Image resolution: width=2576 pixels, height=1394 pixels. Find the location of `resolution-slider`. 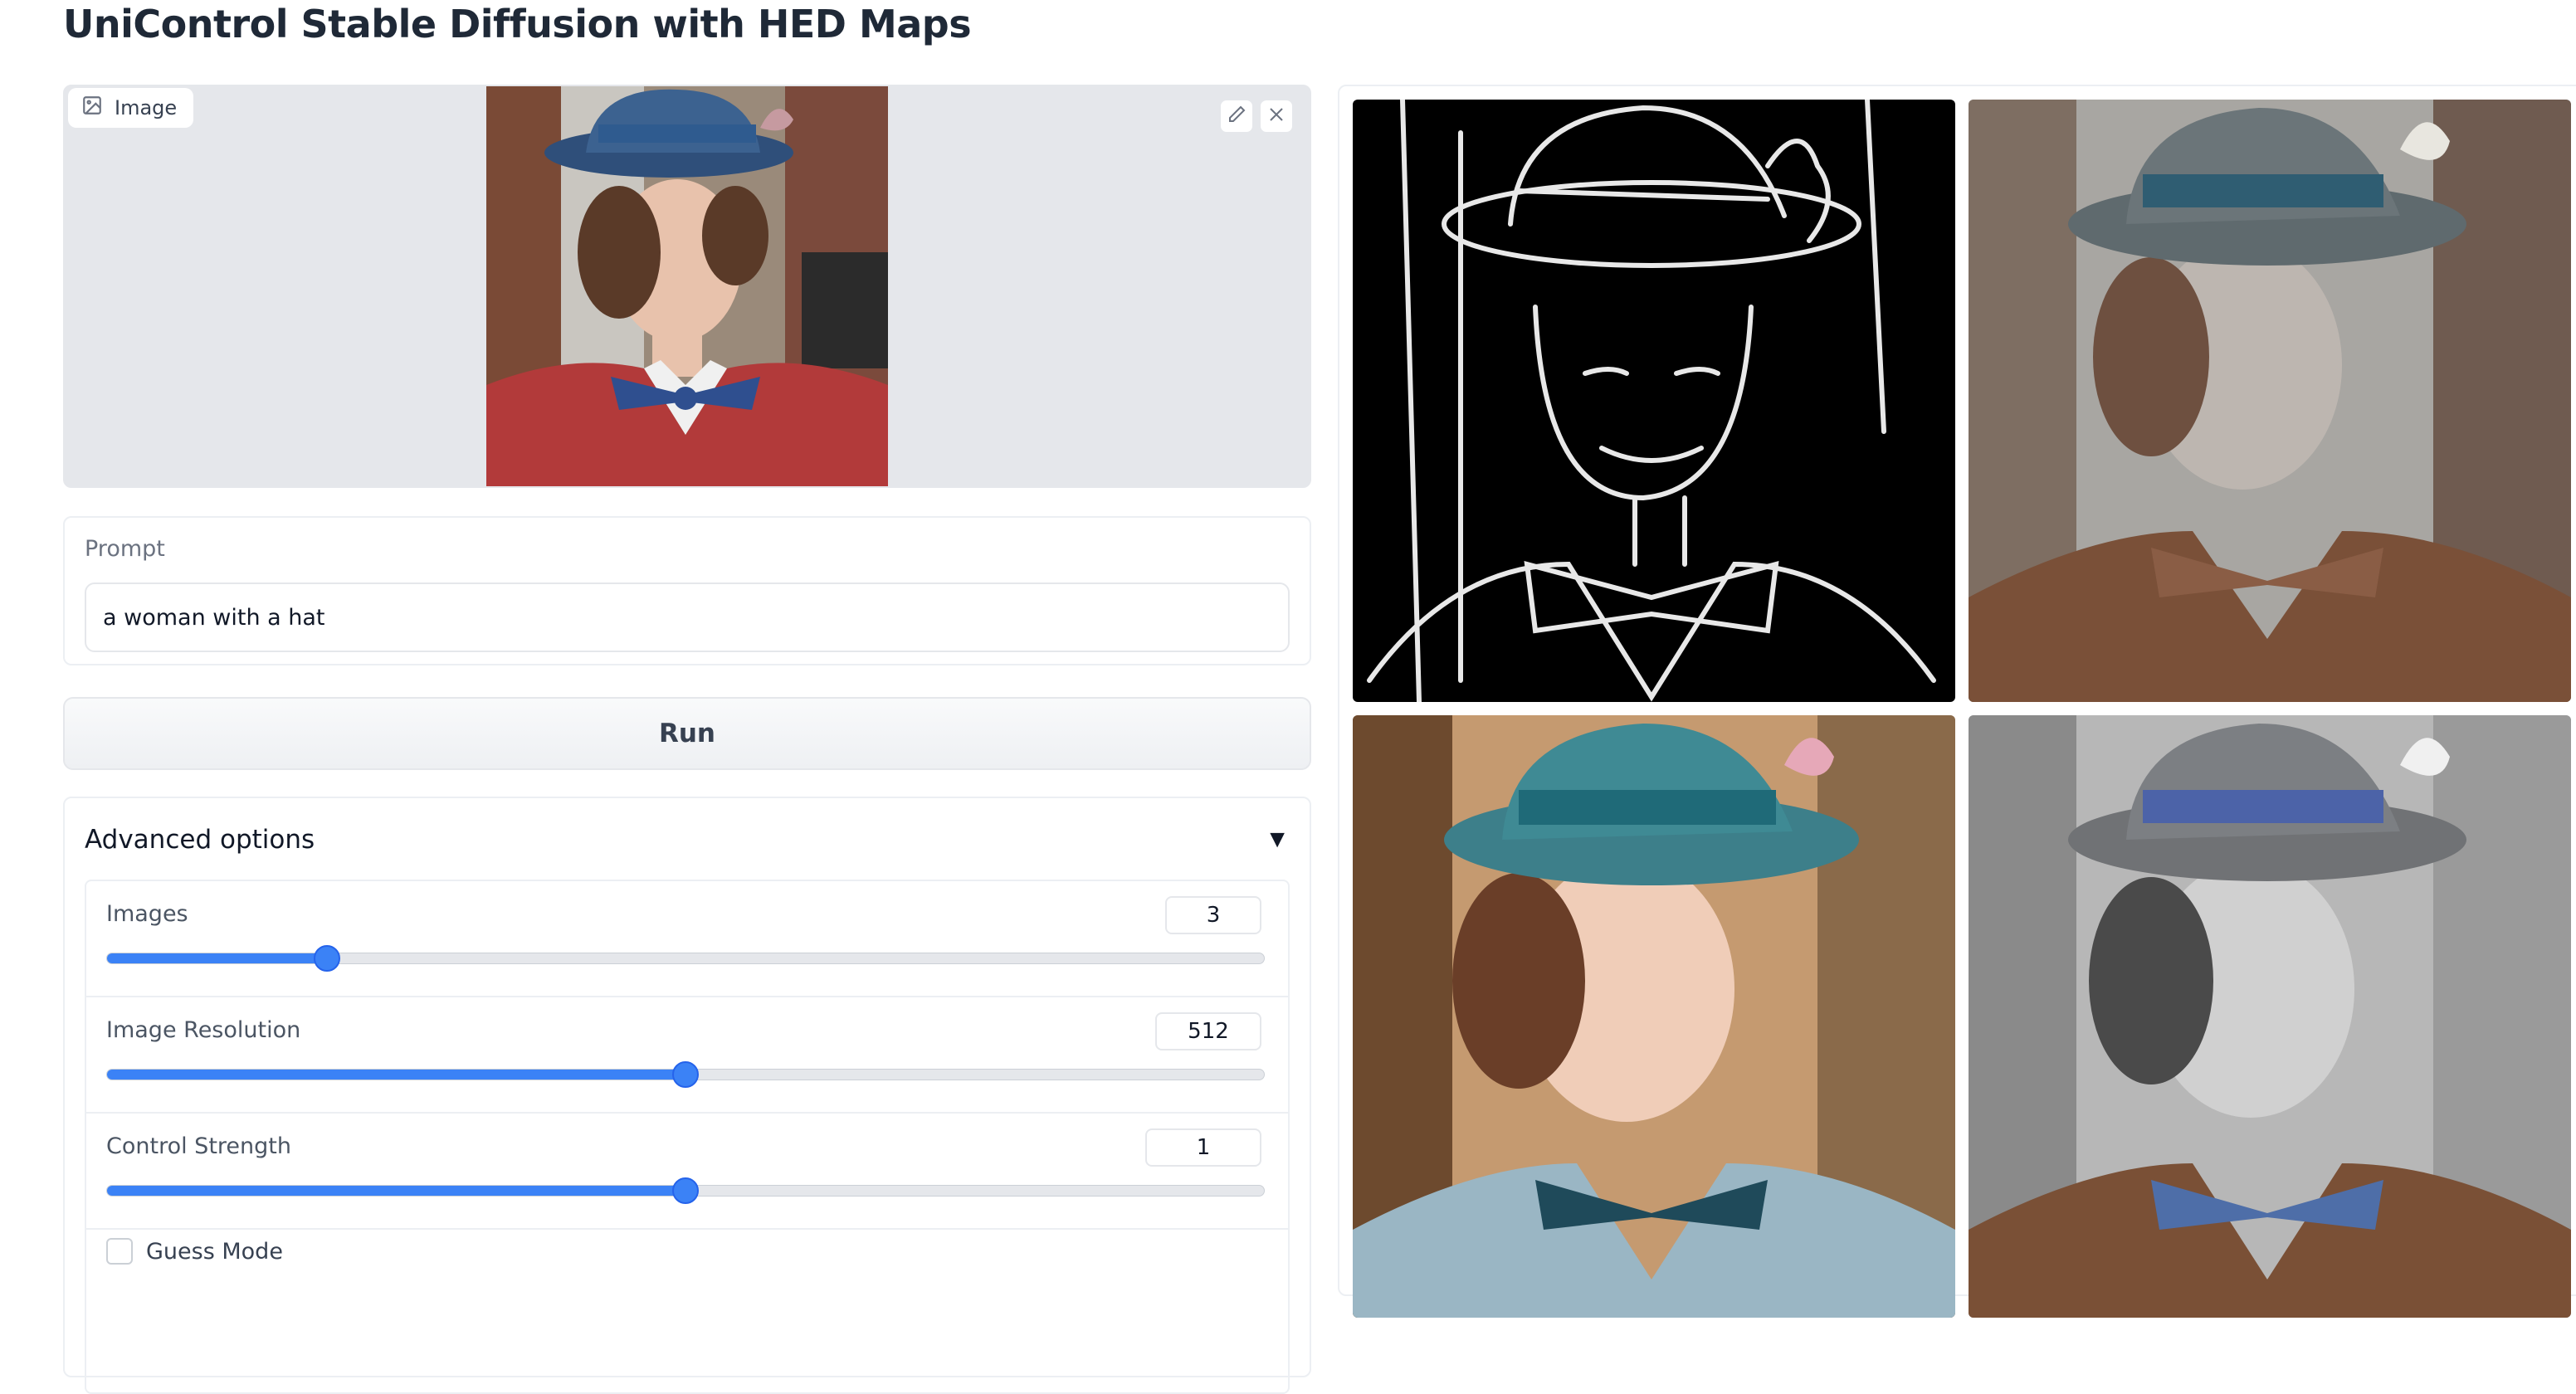

resolution-slider is located at coordinates (686, 1074).